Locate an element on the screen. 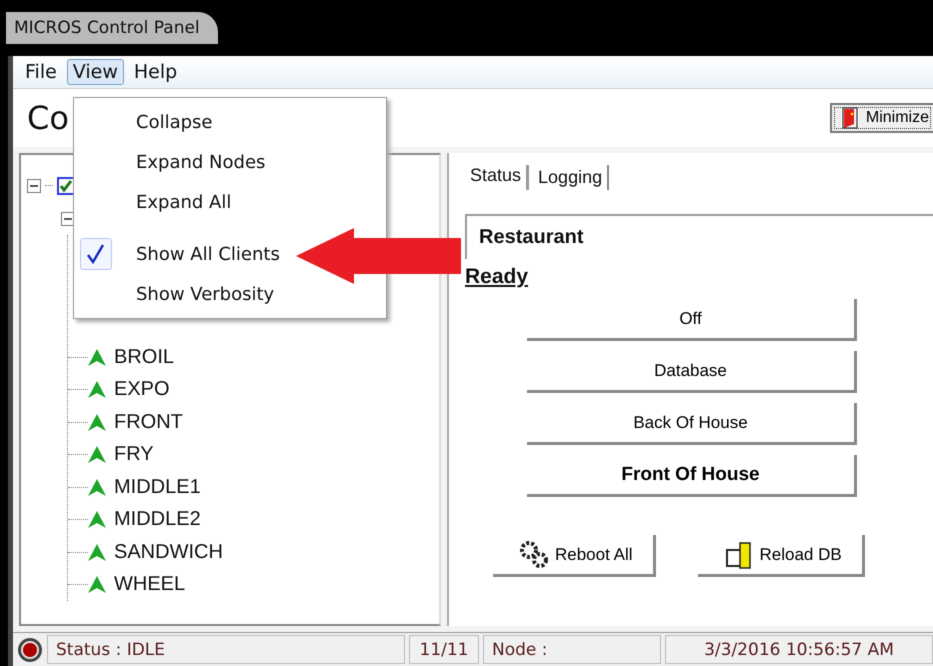 The height and width of the screenshot is (666, 933). tab: Logging is located at coordinates (571, 177).